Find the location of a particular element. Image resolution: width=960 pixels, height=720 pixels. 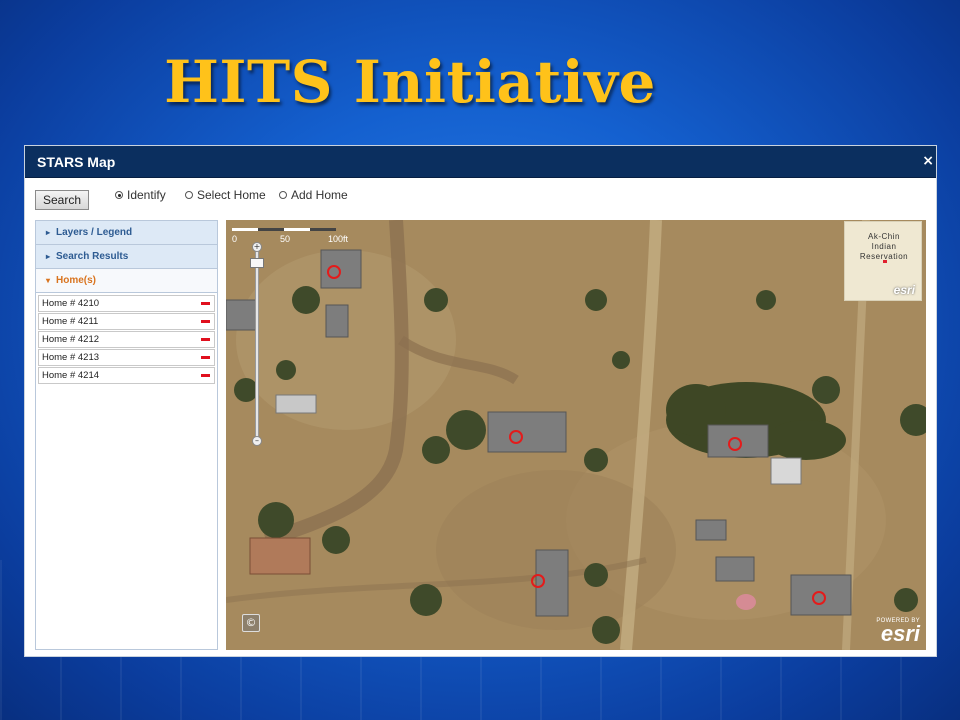

scale-label-0: 0 is located at coordinates (235, 239).